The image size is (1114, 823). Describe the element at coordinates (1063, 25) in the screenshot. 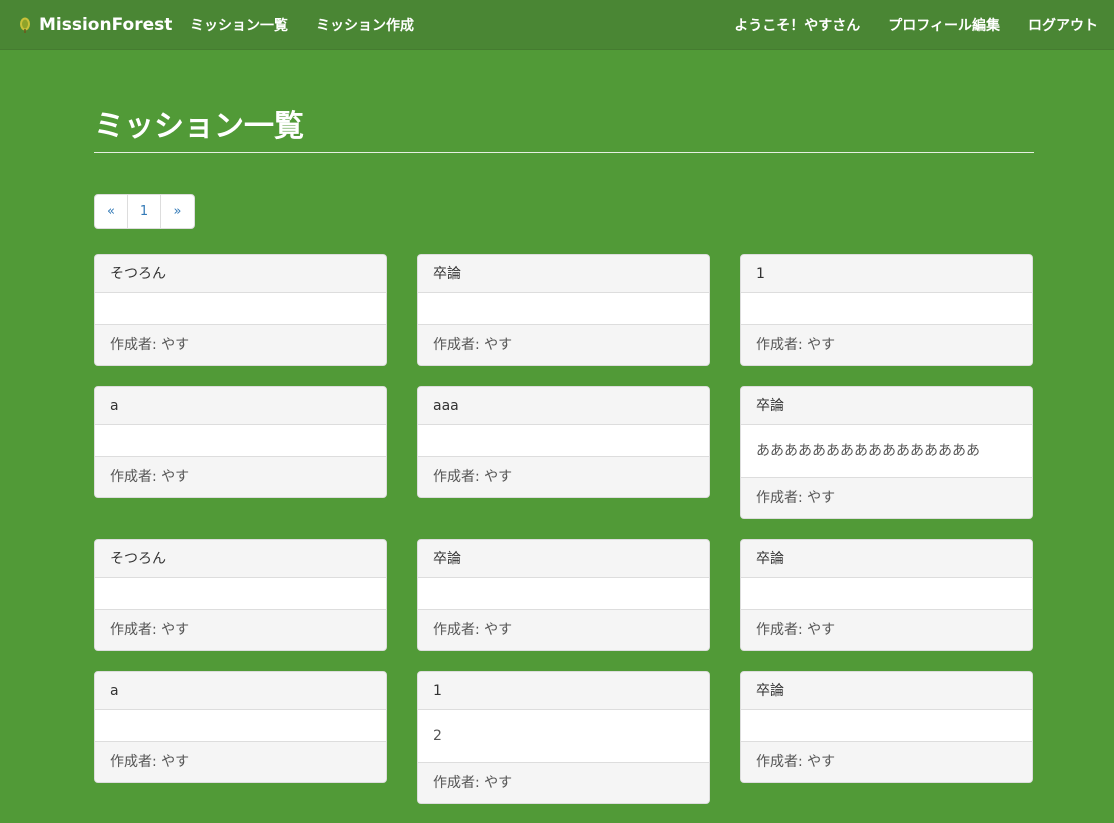

I see `nav-link-logout: ログアウト` at that location.